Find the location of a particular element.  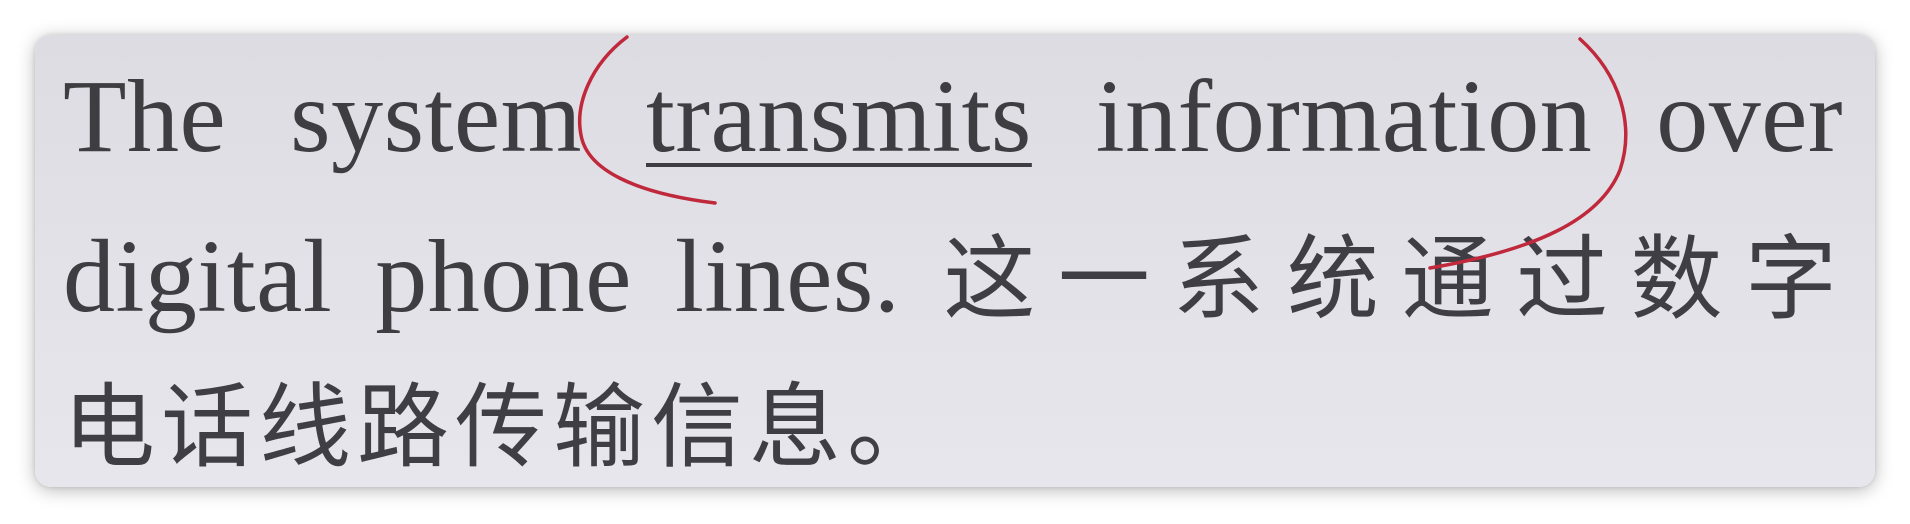

text-line-3: 电话线路传输信息。 is located at coordinates (504, 419).